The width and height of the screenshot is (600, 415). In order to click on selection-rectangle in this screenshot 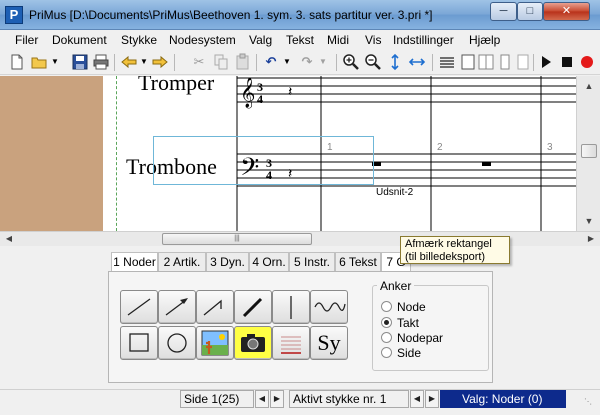, I will do `click(263, 160)`.